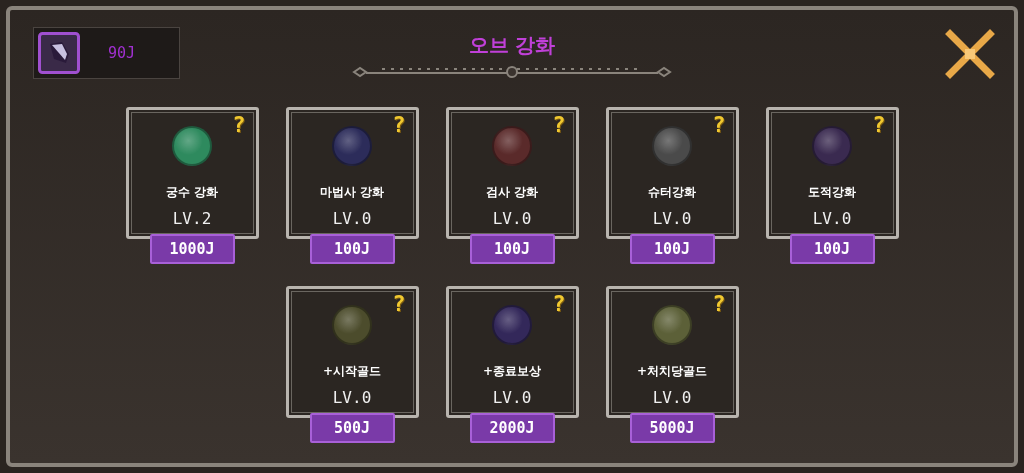 Image resolution: width=1024 pixels, height=473 pixels. What do you see at coordinates (512, 352) in the screenshot?
I see `upgrade-card: ? +종료보상 LV.0` at bounding box center [512, 352].